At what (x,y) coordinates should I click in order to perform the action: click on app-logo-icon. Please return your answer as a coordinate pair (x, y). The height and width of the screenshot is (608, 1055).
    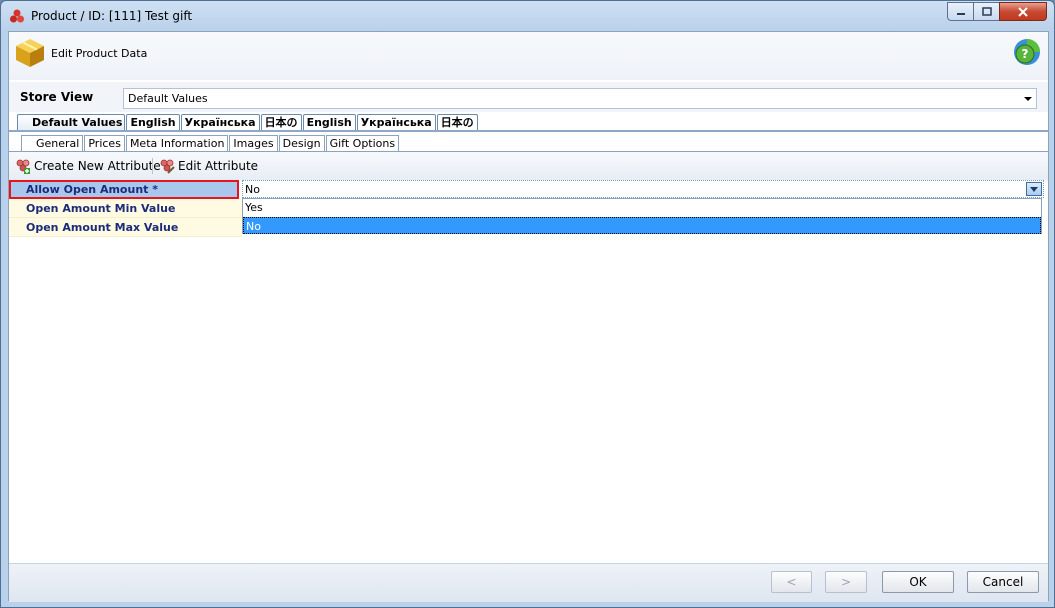
    Looking at the image, I should click on (17, 16).